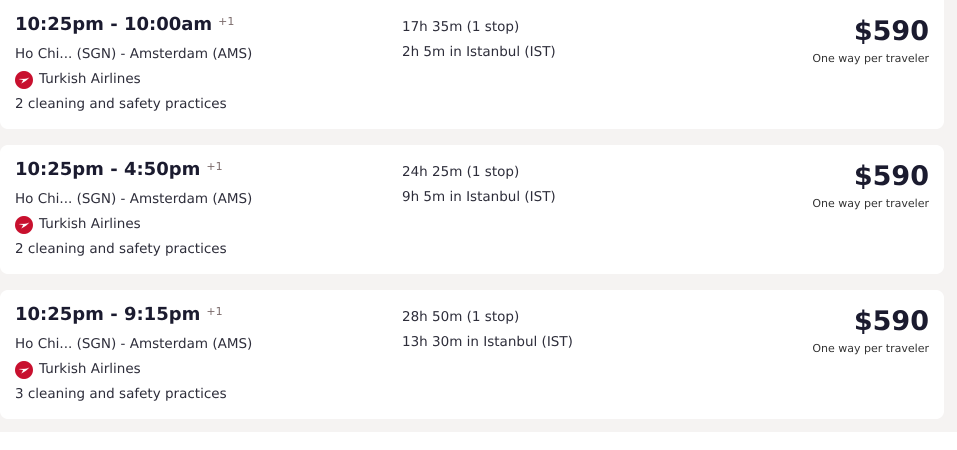 This screenshot has width=957, height=450. What do you see at coordinates (479, 52) in the screenshot?
I see `layover-text: 2h 5m in Istanbul (IST)` at bounding box center [479, 52].